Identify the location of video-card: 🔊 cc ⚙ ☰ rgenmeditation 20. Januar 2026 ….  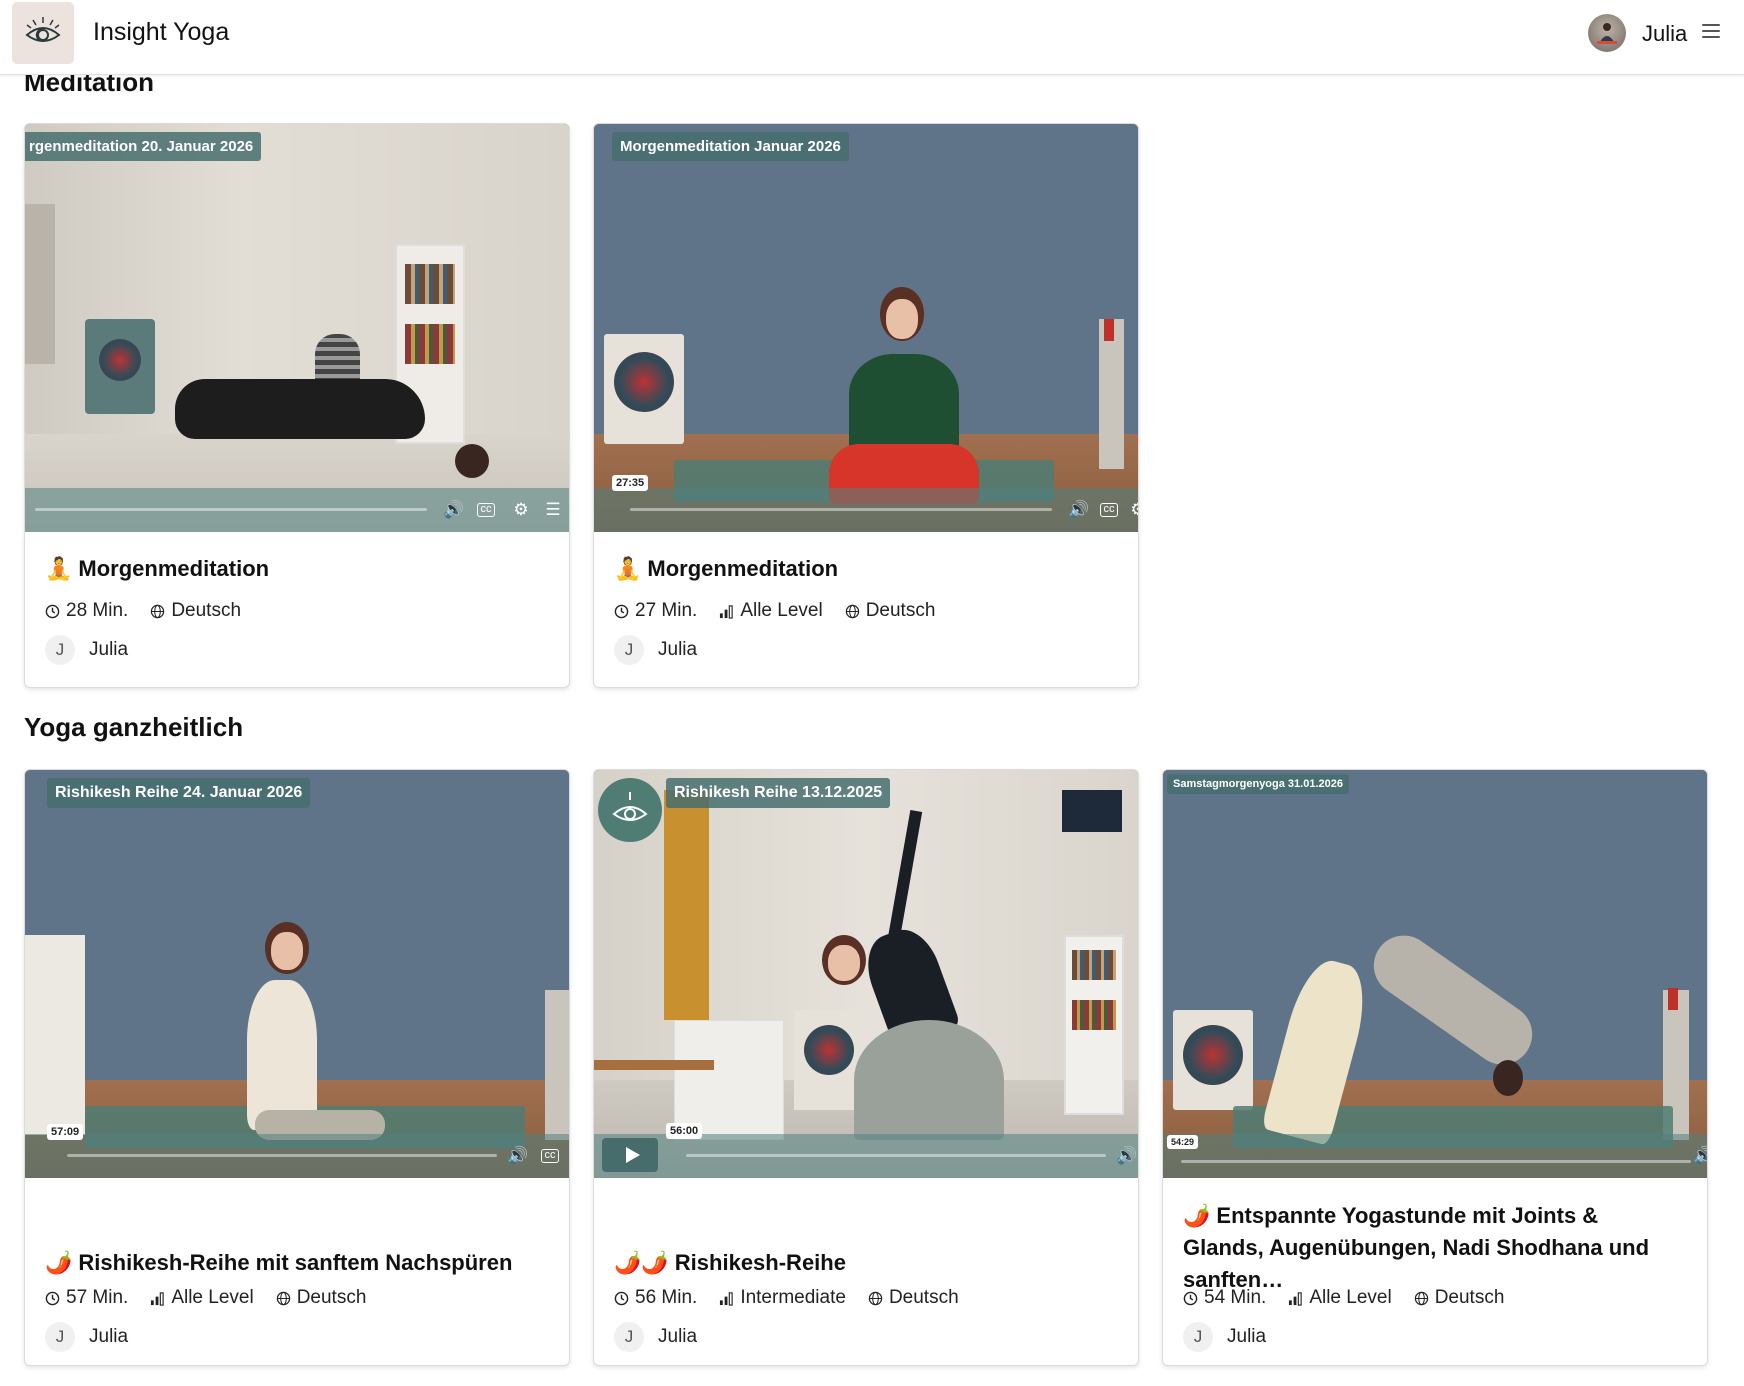
(297, 405).